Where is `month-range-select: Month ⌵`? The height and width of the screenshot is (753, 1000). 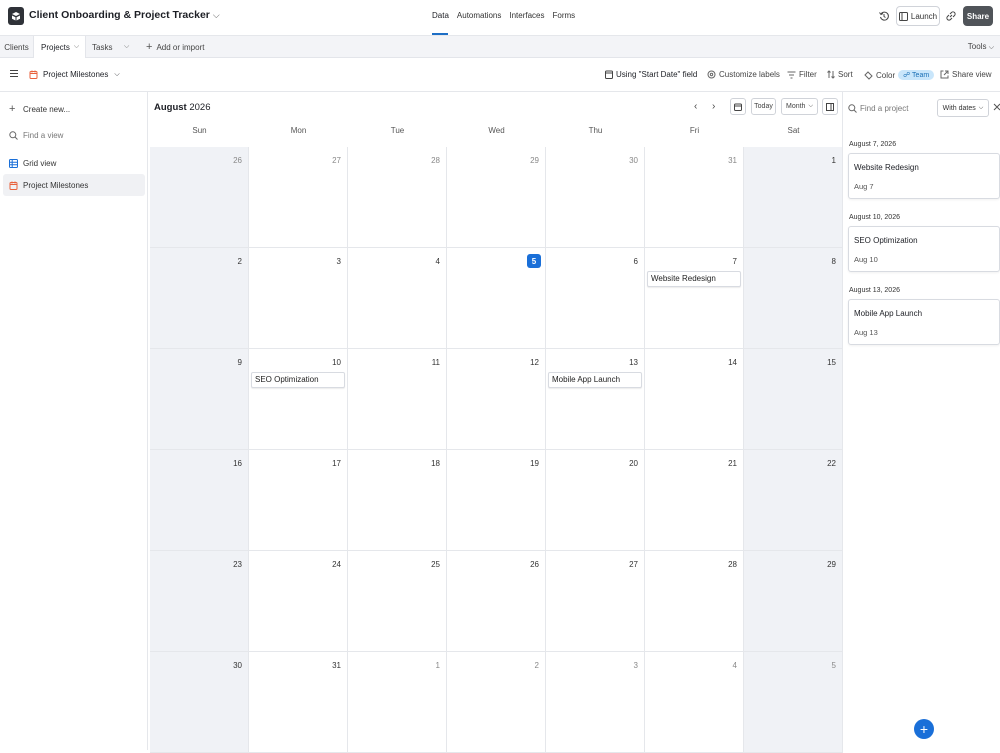 month-range-select: Month ⌵ is located at coordinates (799, 106).